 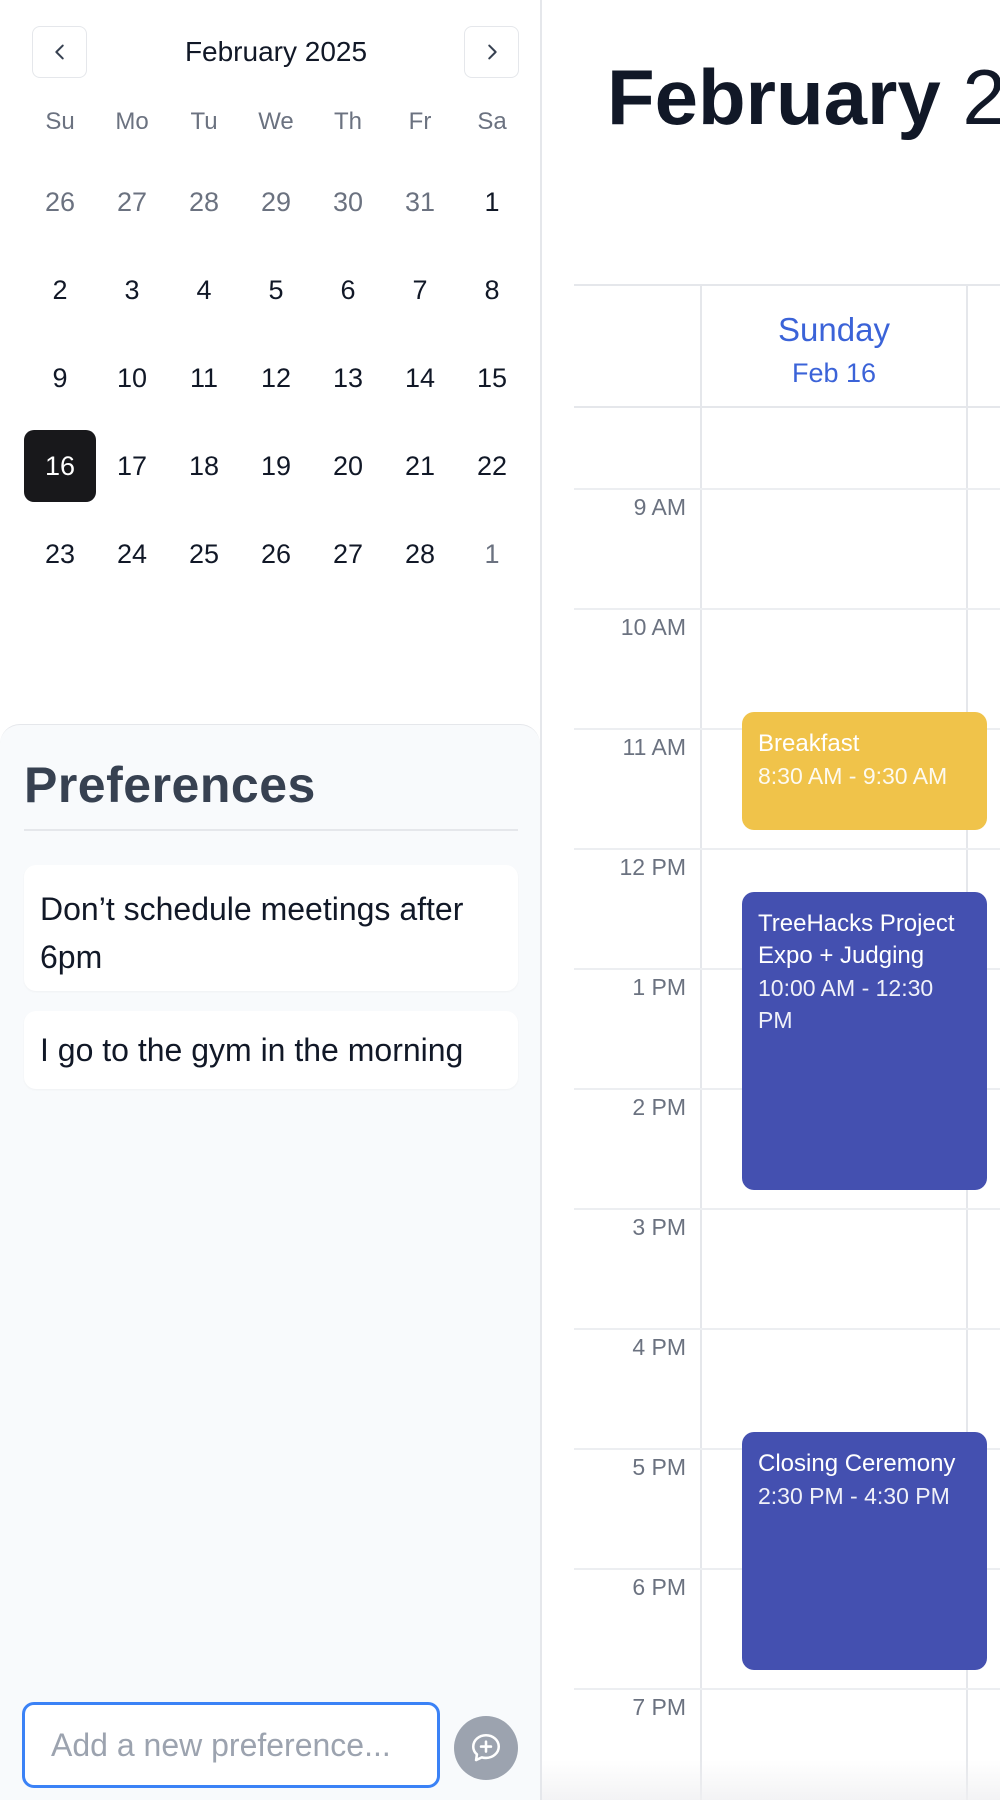 What do you see at coordinates (132, 290) in the screenshot?
I see `day-cell: 3` at bounding box center [132, 290].